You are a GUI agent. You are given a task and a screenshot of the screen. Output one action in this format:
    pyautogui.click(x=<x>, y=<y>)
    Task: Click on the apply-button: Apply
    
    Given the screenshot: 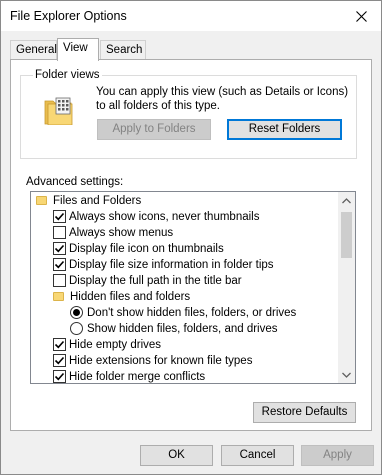 What is the action you would take?
    pyautogui.click(x=337, y=455)
    